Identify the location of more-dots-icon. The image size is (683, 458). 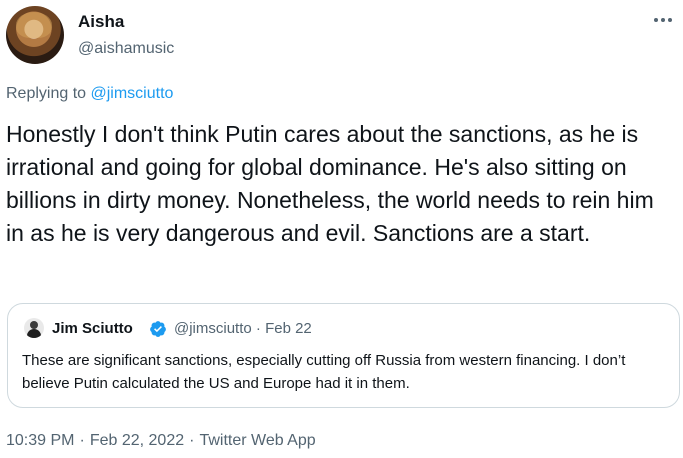
(663, 20).